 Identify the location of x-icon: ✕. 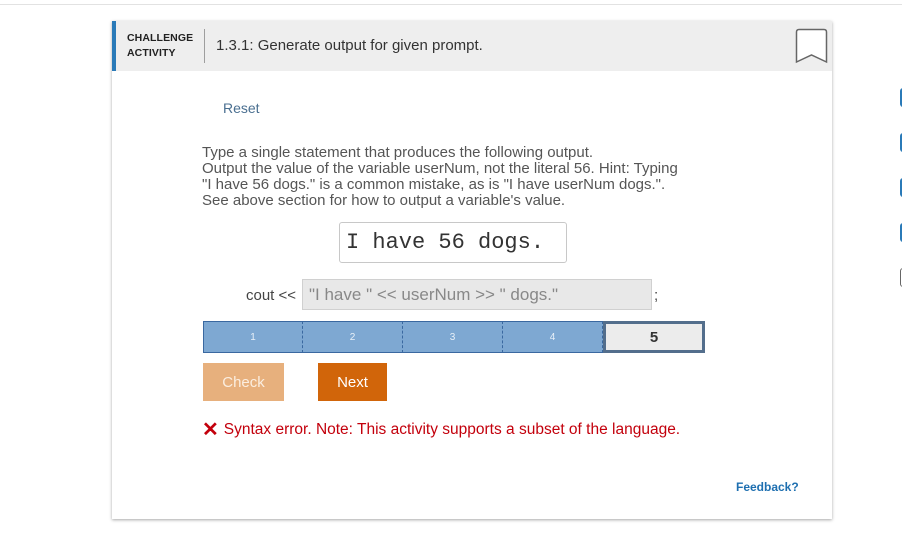
(210, 430).